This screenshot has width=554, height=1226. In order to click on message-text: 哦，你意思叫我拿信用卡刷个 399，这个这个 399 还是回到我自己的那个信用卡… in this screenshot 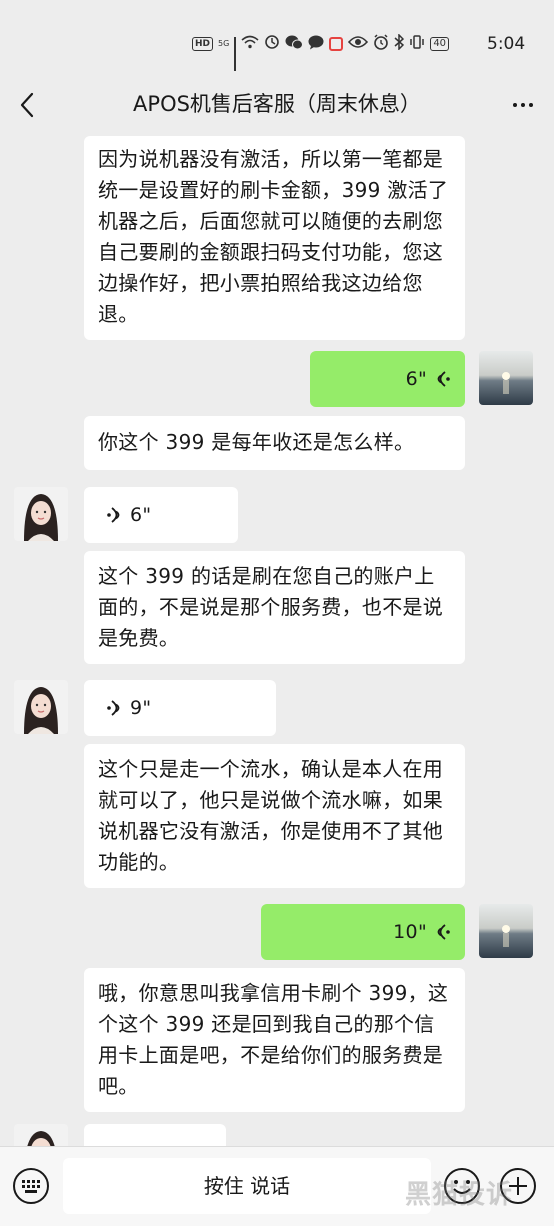, I will do `click(273, 1039)`.